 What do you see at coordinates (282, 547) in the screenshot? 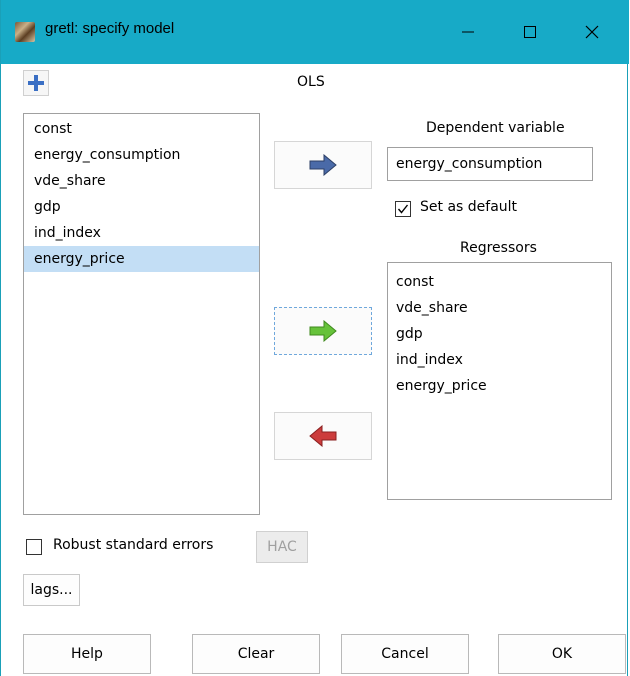
I see `hac-button: HAC` at bounding box center [282, 547].